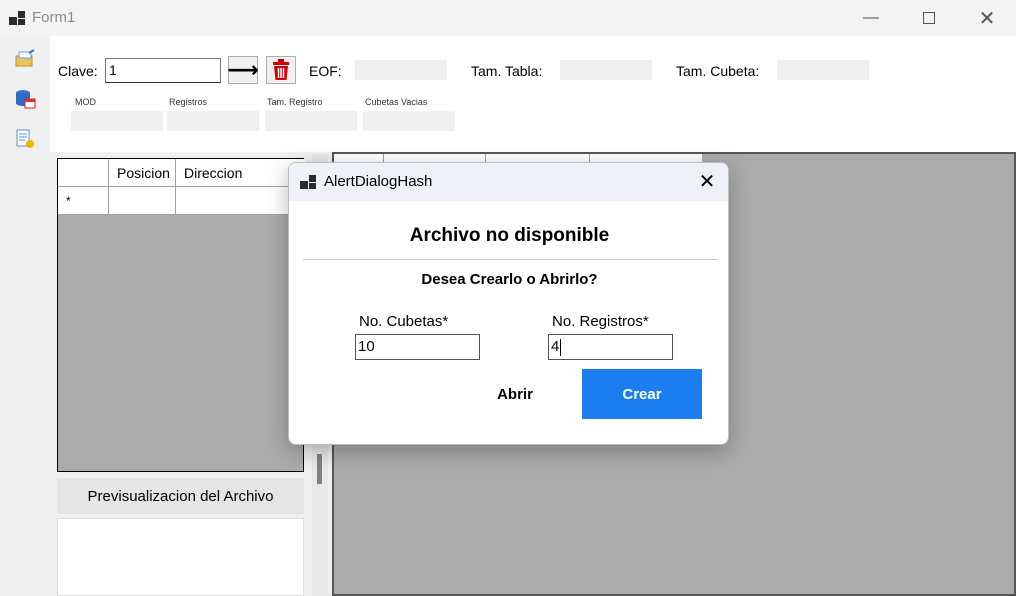  Describe the element at coordinates (718, 71) in the screenshot. I see `tam-cubeta-label: Tam. Cubeta:` at that location.